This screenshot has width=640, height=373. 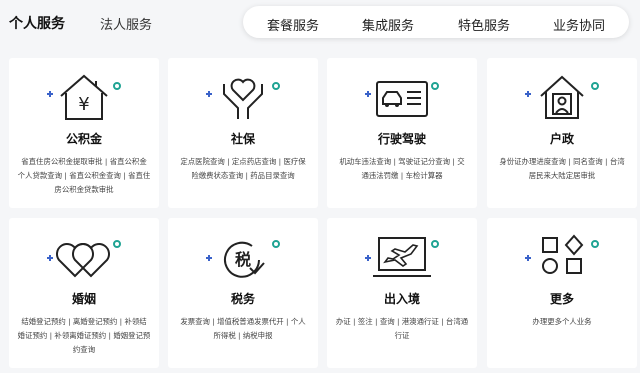 What do you see at coordinates (402, 168) in the screenshot?
I see `card-description: 机动车违法查询 | 驾驶证记分查询 | 交 通违法罚缴 | 车检计算器` at bounding box center [402, 168].